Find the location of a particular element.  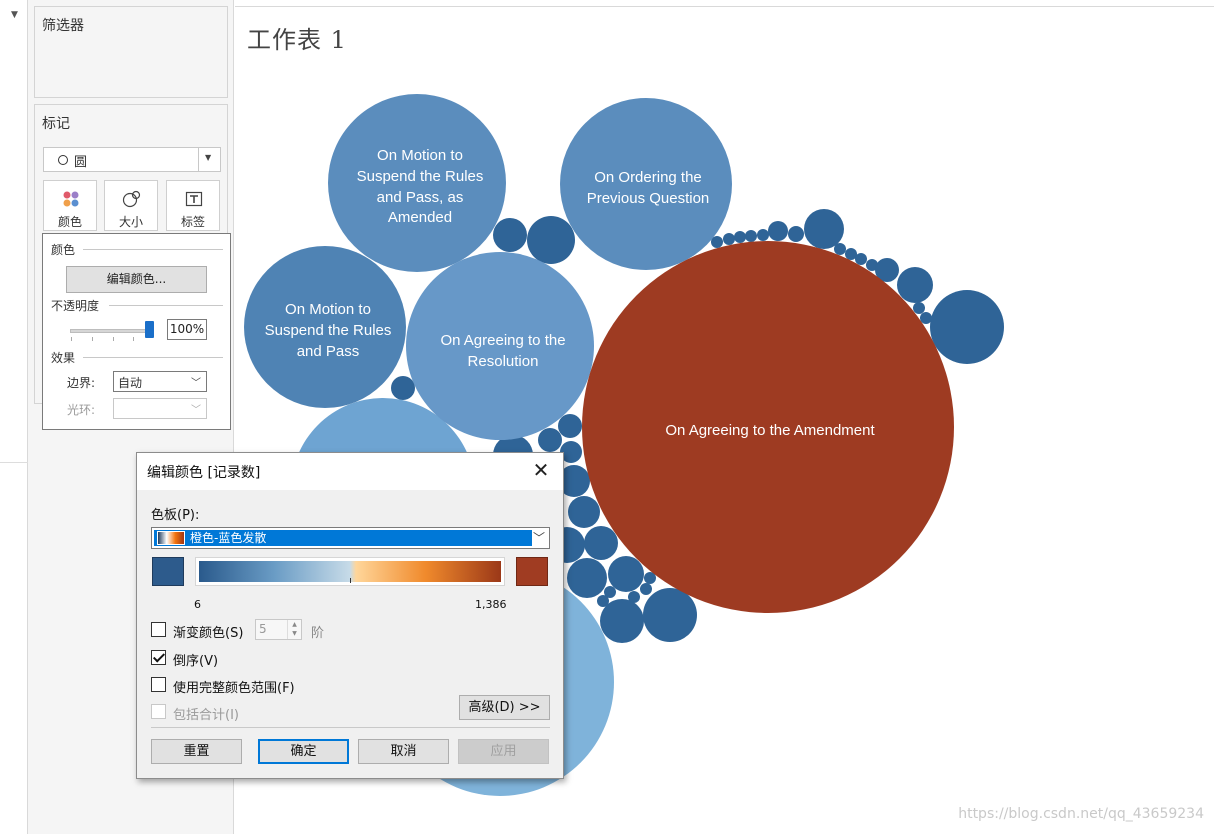

include-totals-label: 包括合计(I) is located at coordinates (206, 715).